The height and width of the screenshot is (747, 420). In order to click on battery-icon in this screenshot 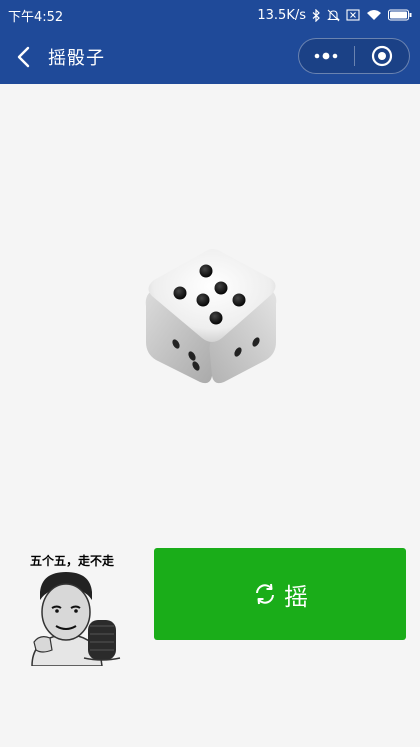, I will do `click(400, 15)`.